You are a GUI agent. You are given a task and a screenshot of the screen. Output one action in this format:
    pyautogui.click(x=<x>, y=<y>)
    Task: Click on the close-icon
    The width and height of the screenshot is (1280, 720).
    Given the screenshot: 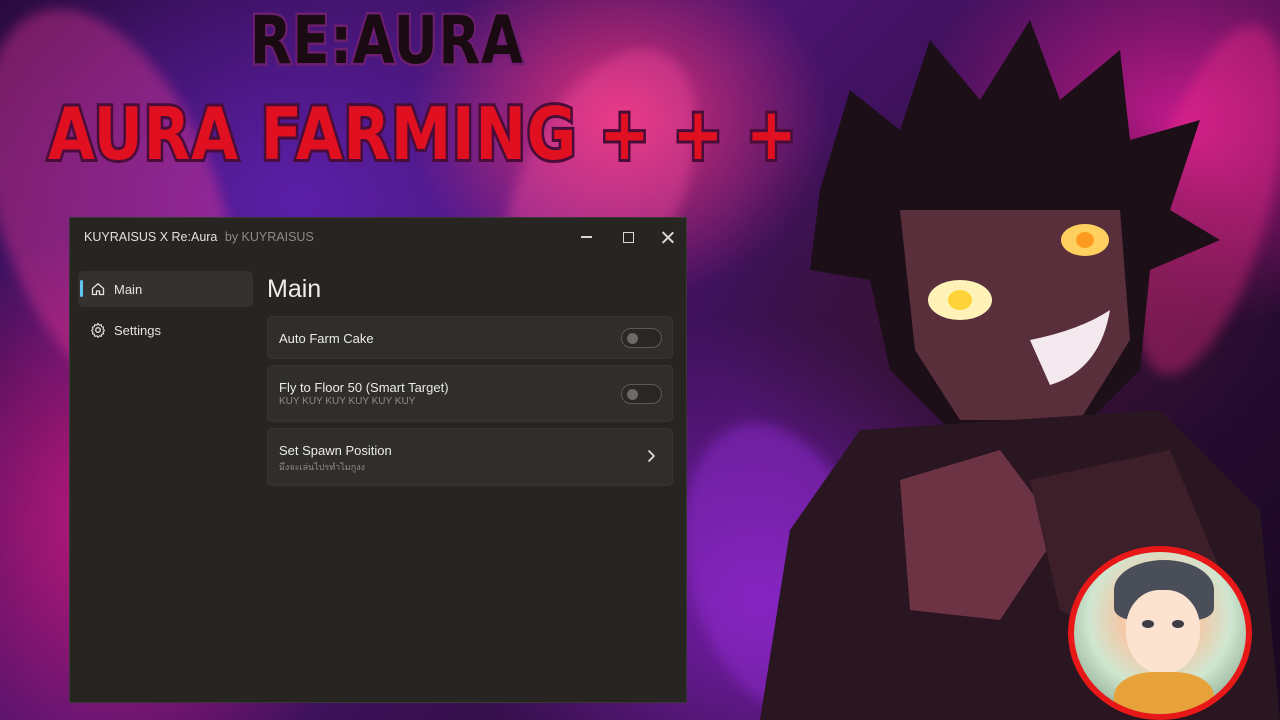 What is the action you would take?
    pyautogui.click(x=667, y=237)
    